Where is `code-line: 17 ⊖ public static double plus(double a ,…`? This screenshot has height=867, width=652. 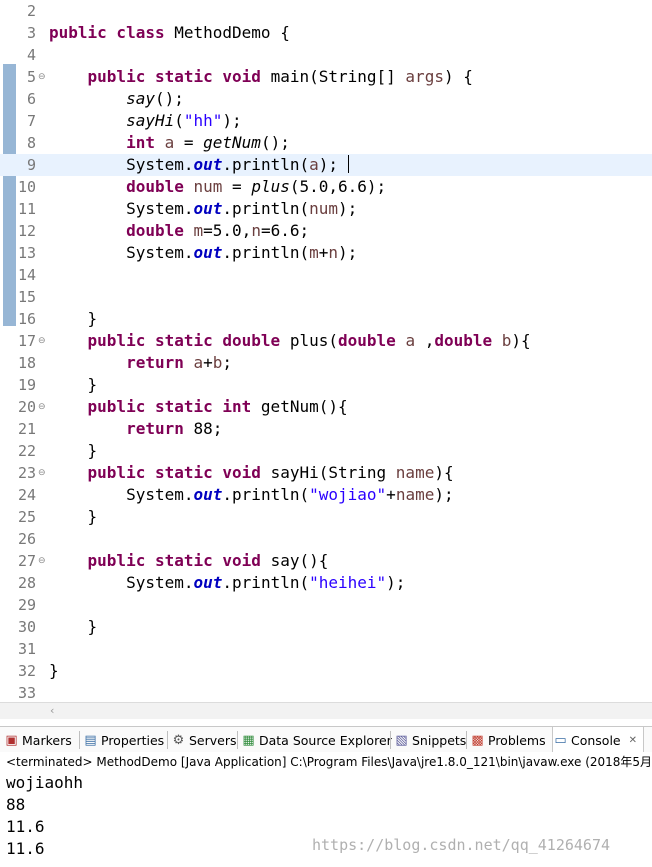
code-line: 17 ⊖ public static double plus(double a ,… is located at coordinates (326, 341).